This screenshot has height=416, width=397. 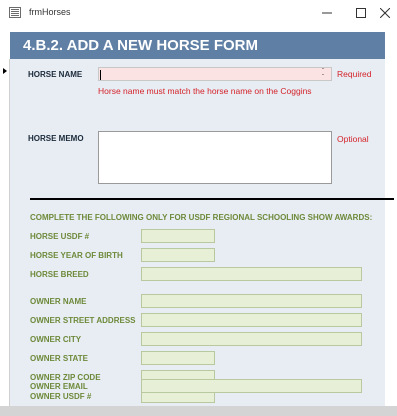 What do you see at coordinates (251, 301) in the screenshot?
I see `owner-name-field` at bounding box center [251, 301].